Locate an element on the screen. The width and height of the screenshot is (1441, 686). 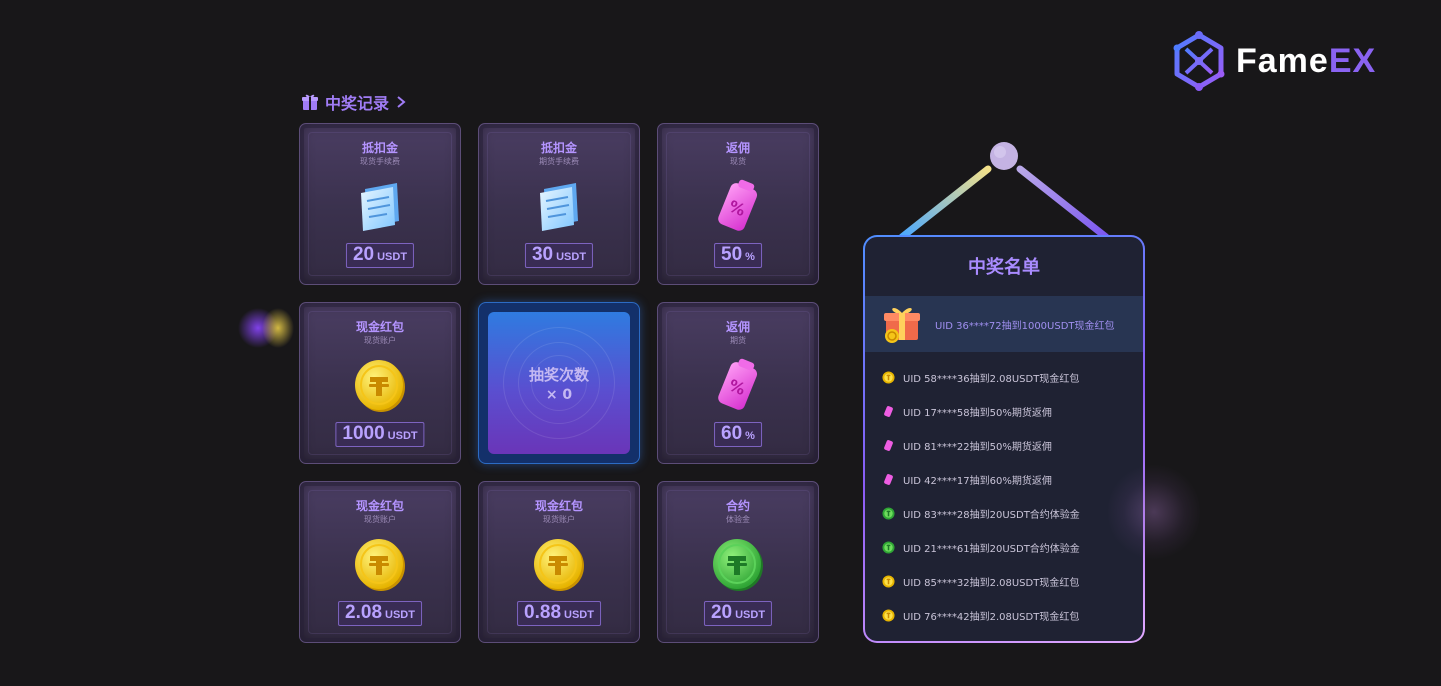
prize-amount: 1000 is located at coordinates (363, 433).